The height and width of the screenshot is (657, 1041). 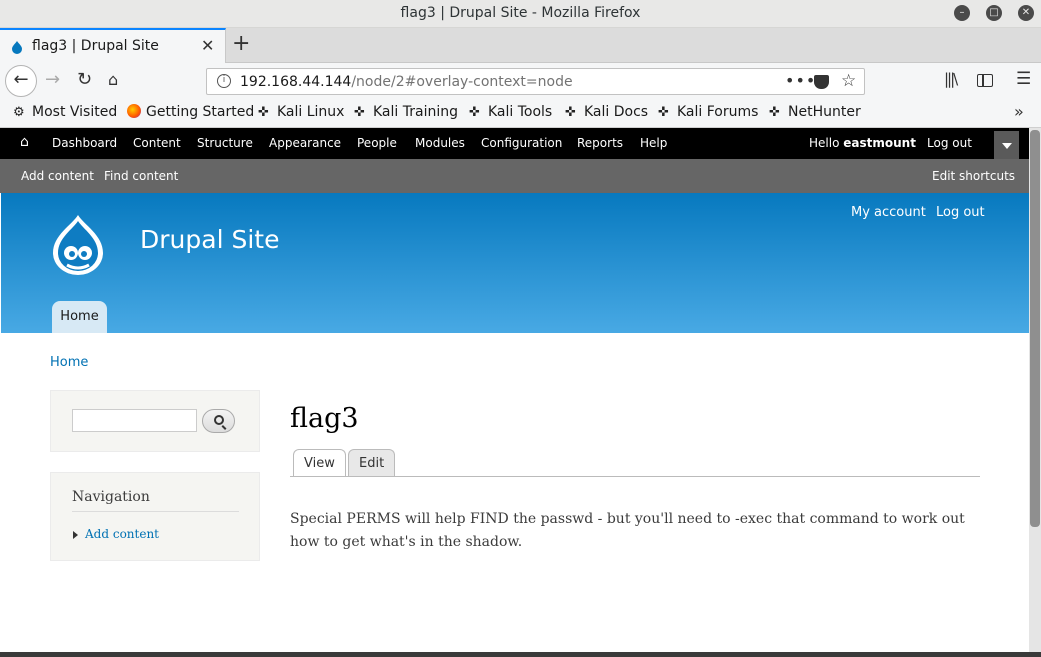 What do you see at coordinates (84, 79) in the screenshot?
I see `reload-icon: ↻` at bounding box center [84, 79].